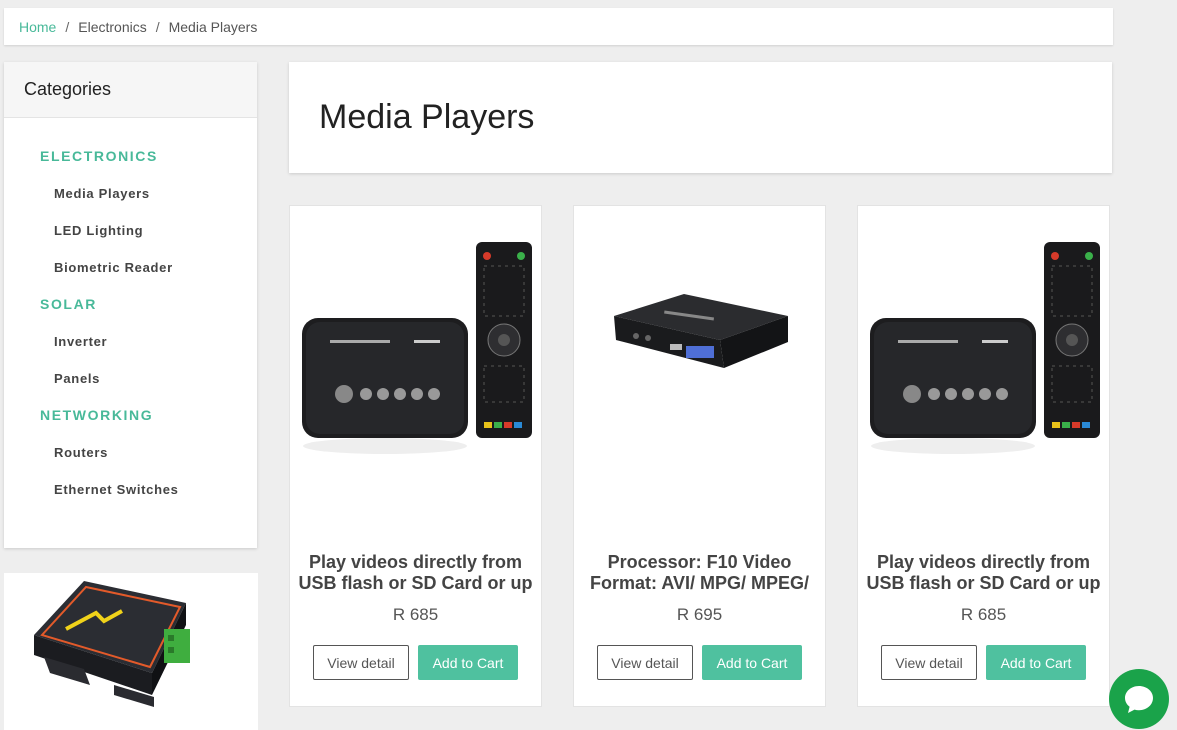  What do you see at coordinates (130, 489) in the screenshot?
I see `category-ethernet-switches: Ethernet Switches` at bounding box center [130, 489].